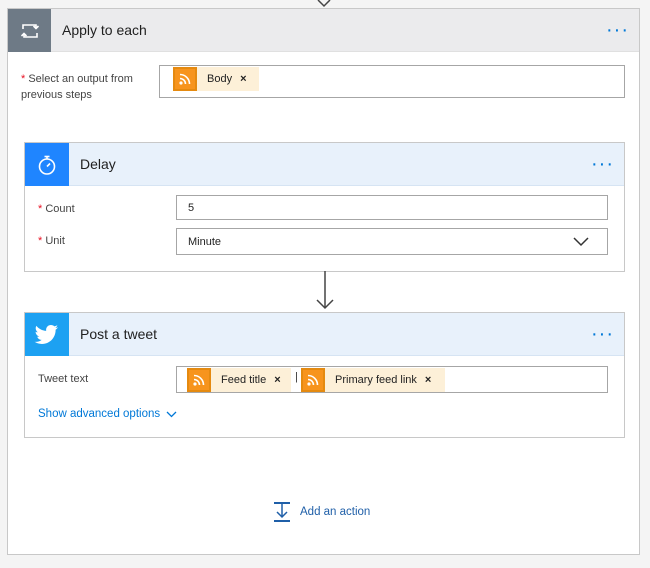 Image resolution: width=650 pixels, height=568 pixels. What do you see at coordinates (325, 290) in the screenshot?
I see `connector-arrow-icon` at bounding box center [325, 290].